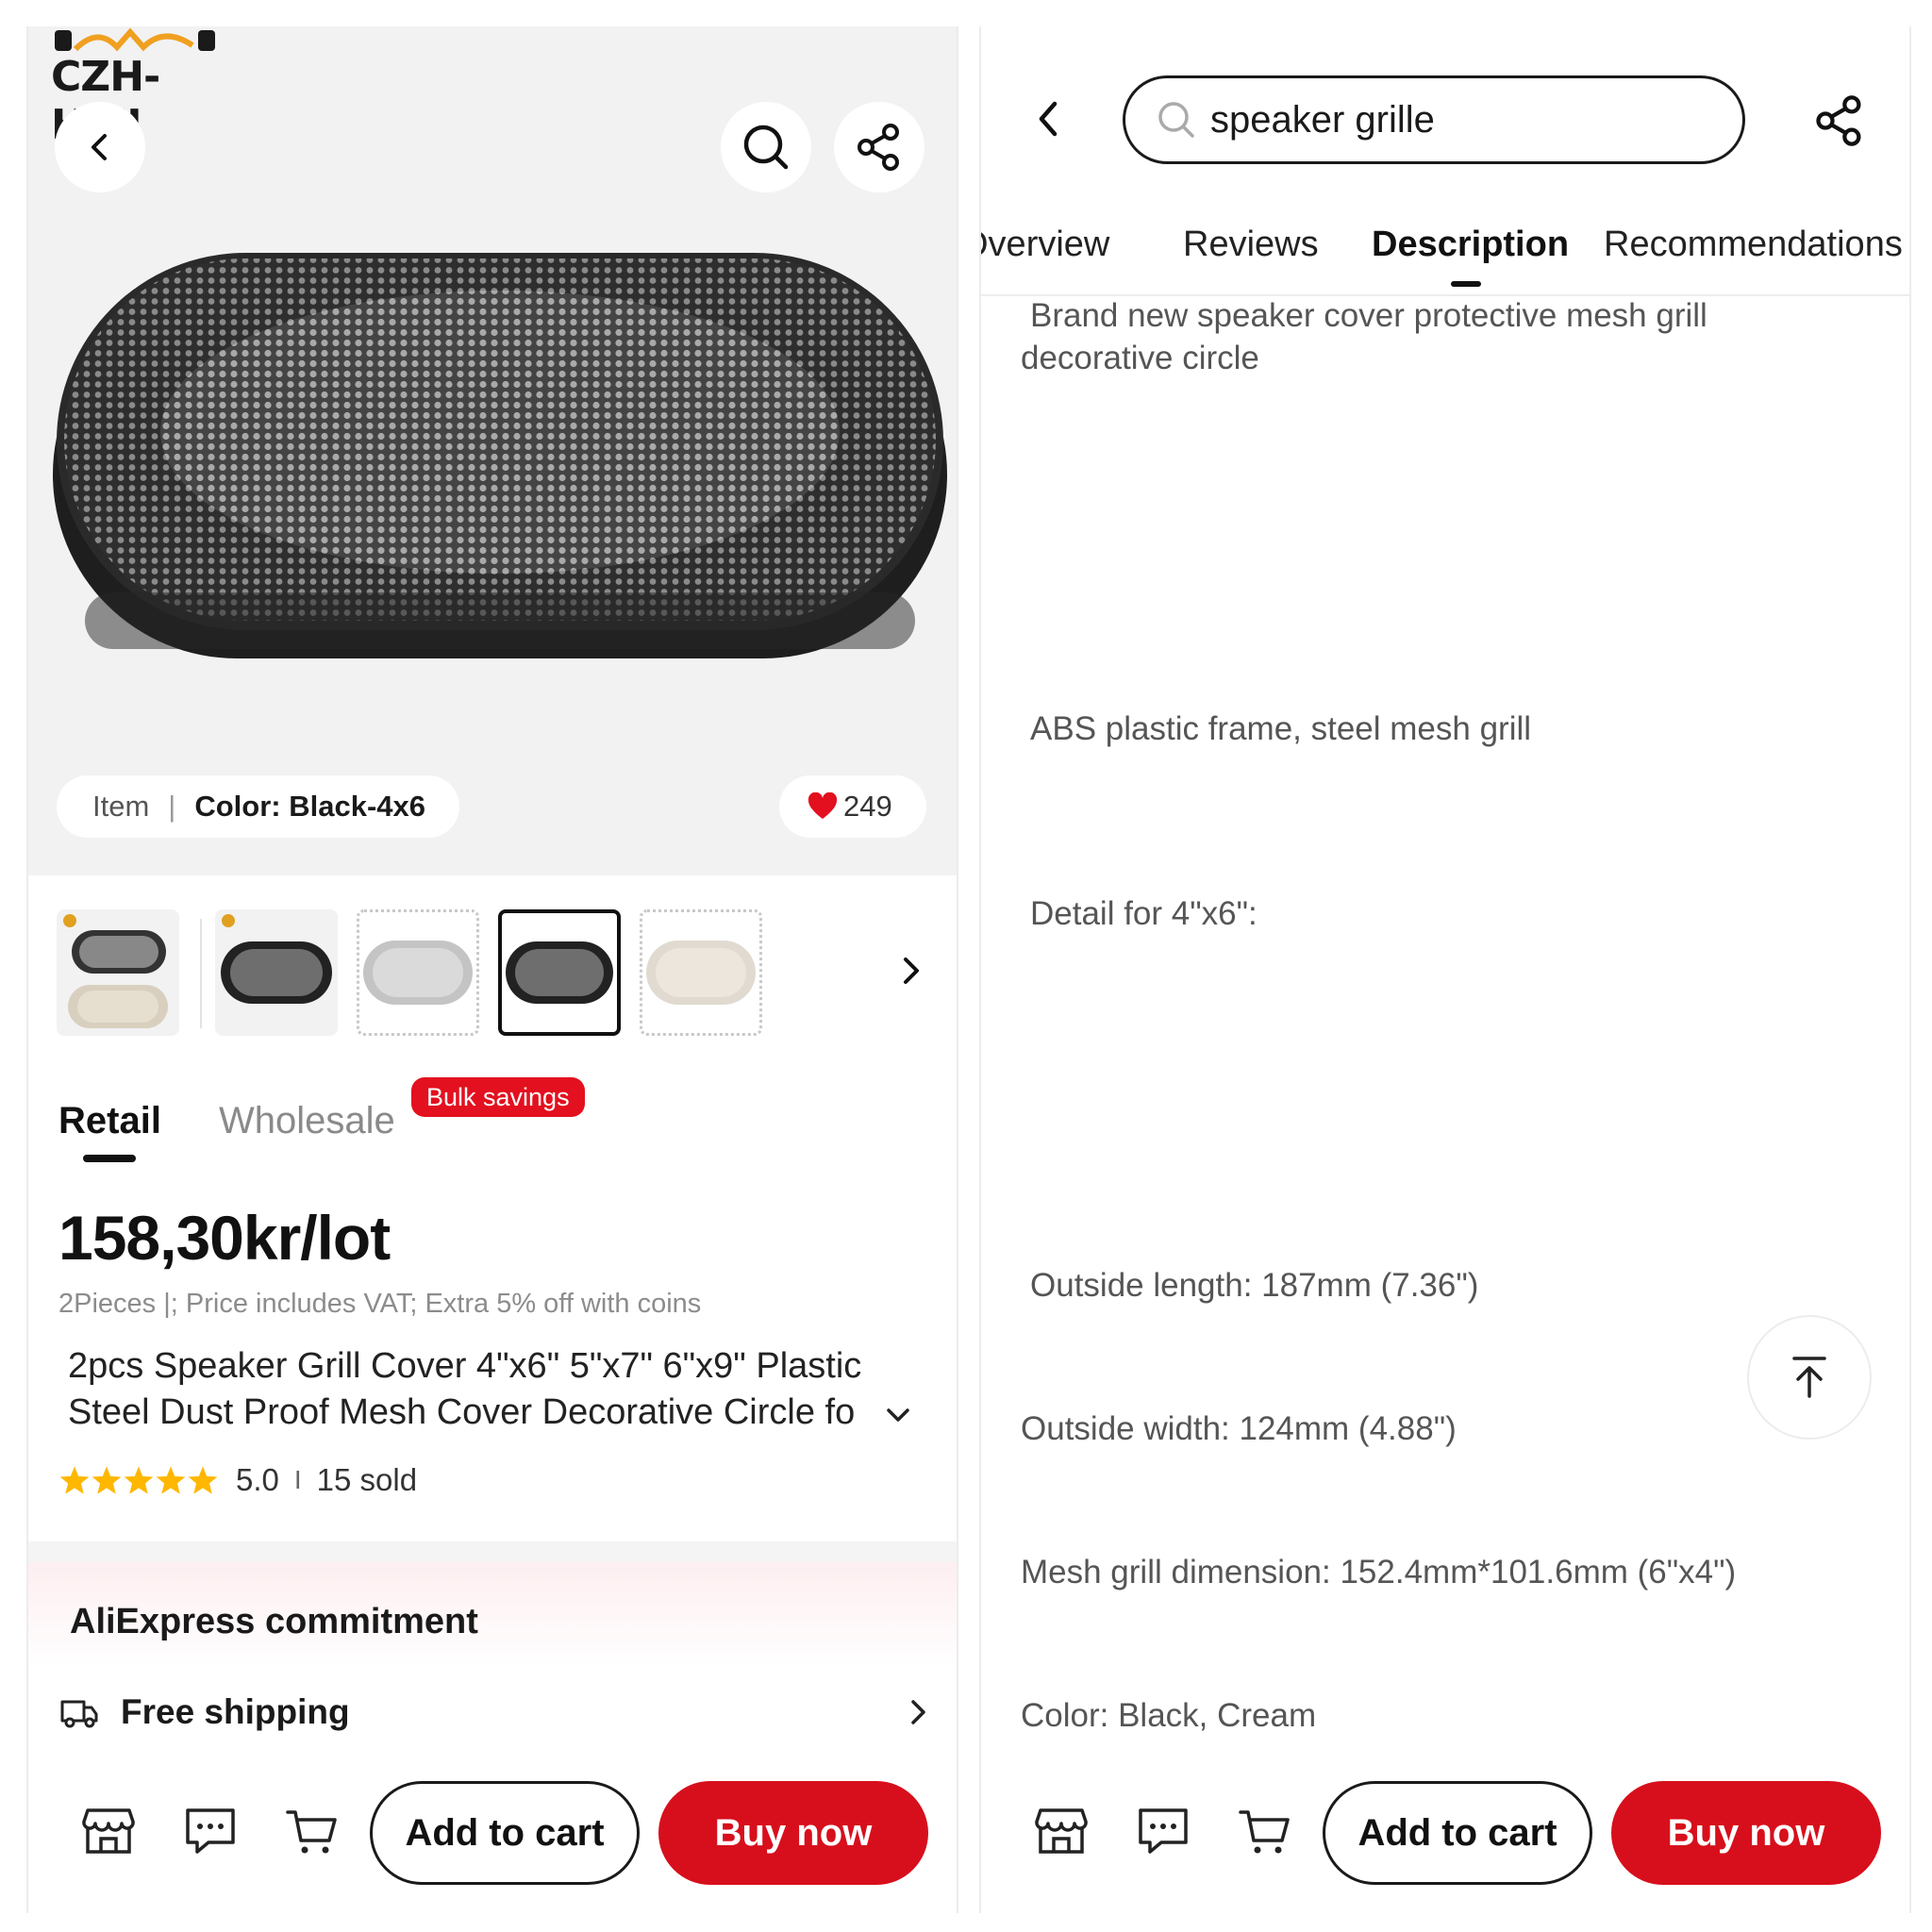 Image resolution: width=1932 pixels, height=1932 pixels. What do you see at coordinates (1169, 1716) in the screenshot?
I see `description-color: Color: Black, Cream` at bounding box center [1169, 1716].